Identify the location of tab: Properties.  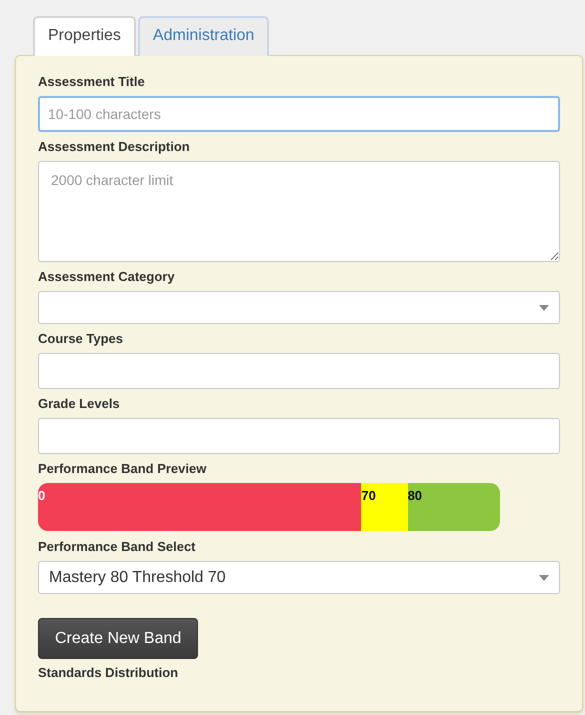
(84, 36).